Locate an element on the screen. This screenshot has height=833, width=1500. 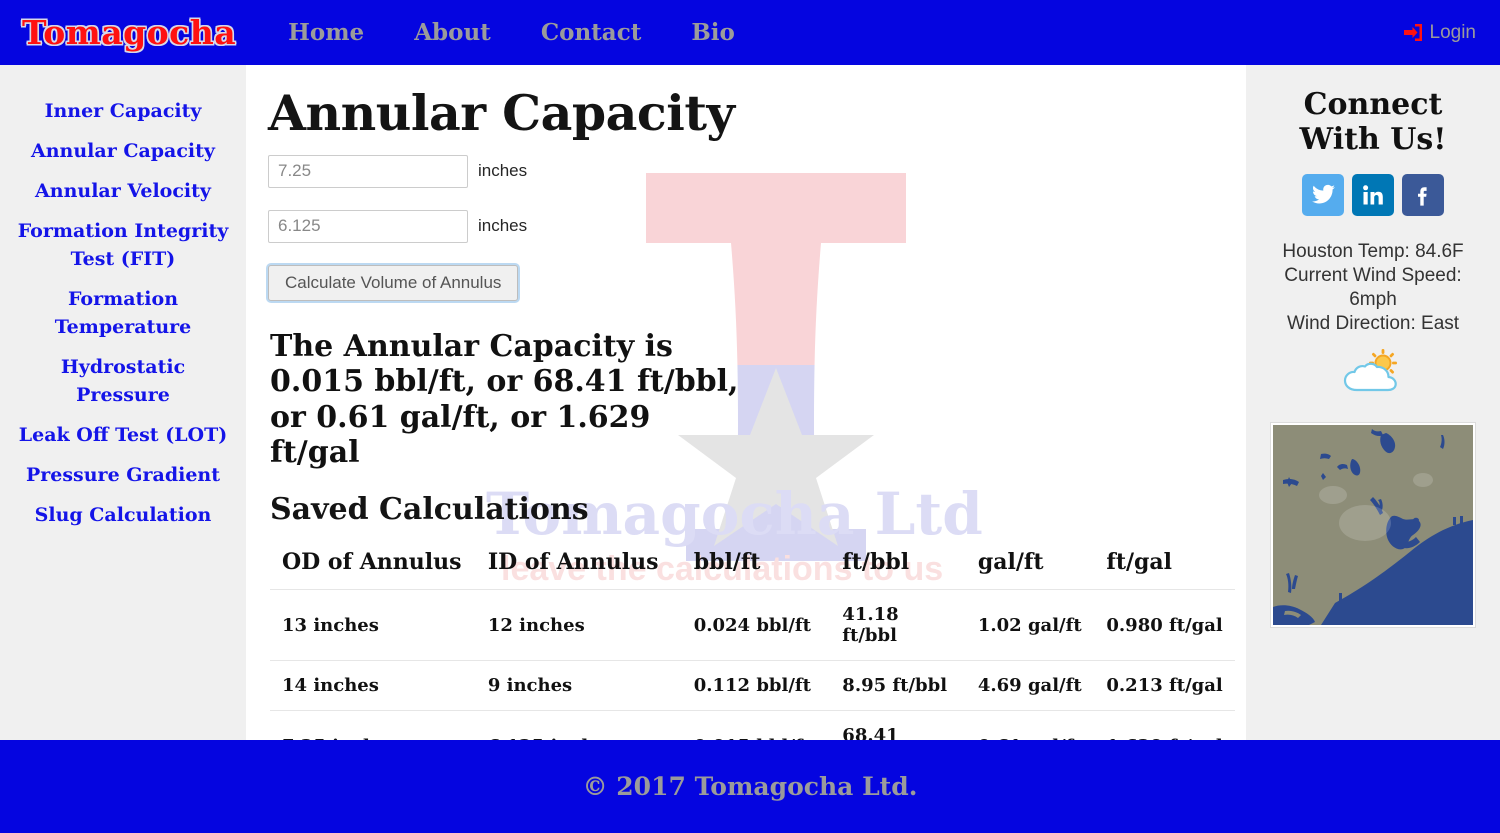
nav-link-home: Home is located at coordinates (326, 32).